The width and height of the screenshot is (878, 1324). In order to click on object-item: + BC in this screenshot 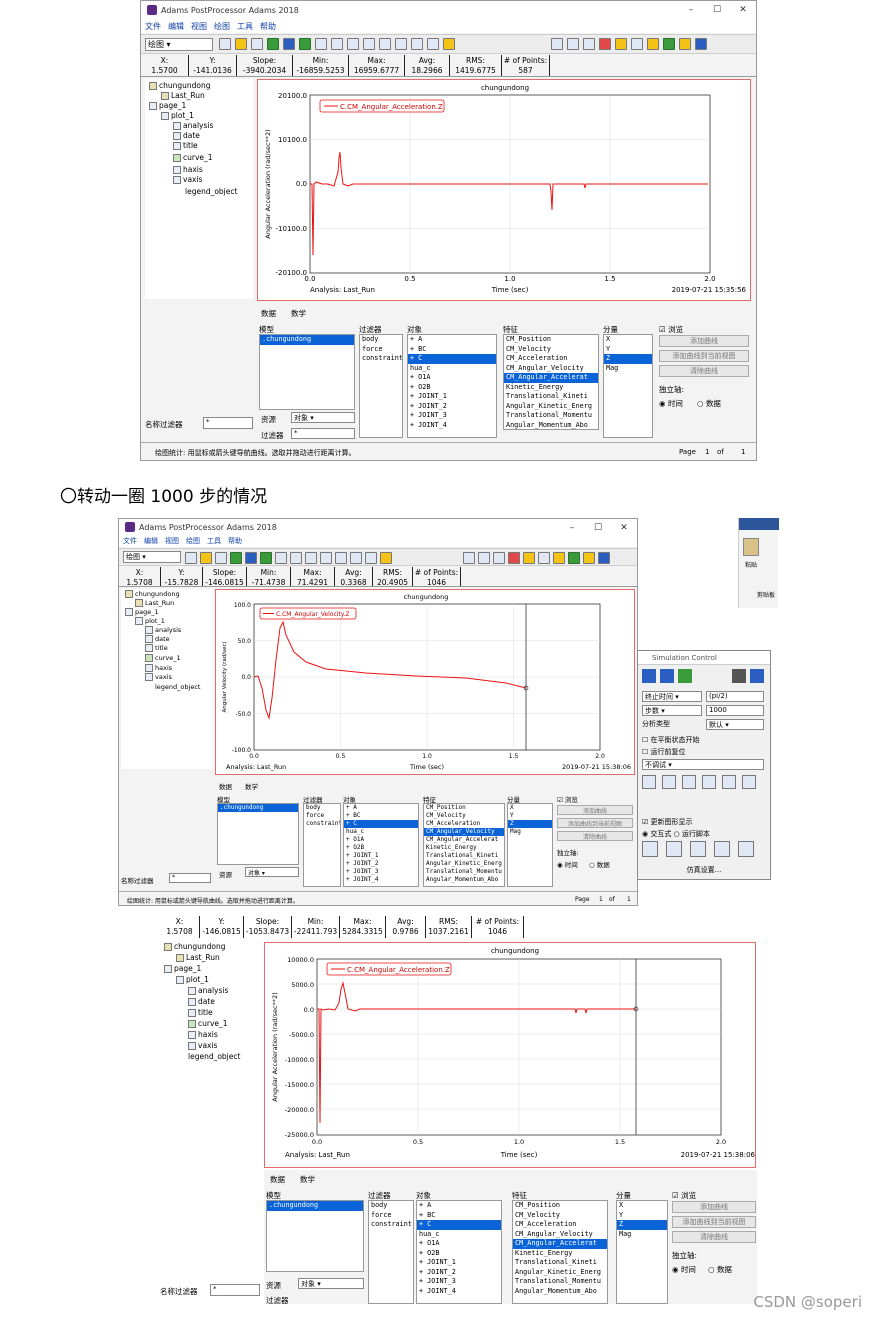, I will do `click(381, 816)`.